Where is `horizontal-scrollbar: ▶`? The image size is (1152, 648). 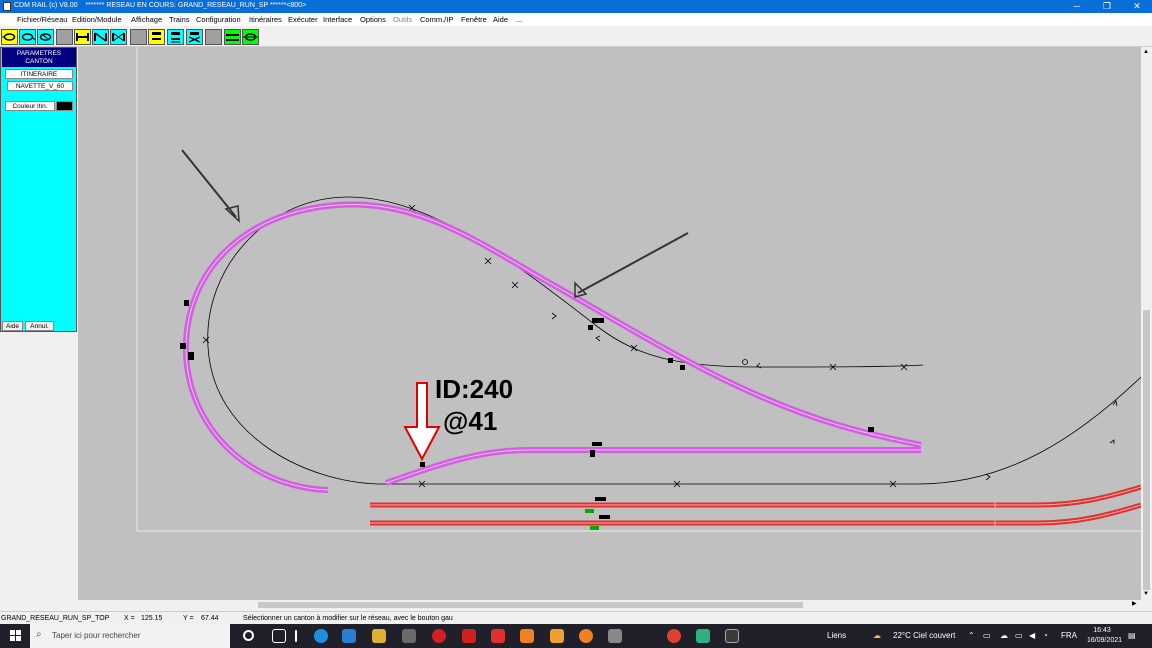
horizontal-scrollbar: ▶ is located at coordinates (609, 605).